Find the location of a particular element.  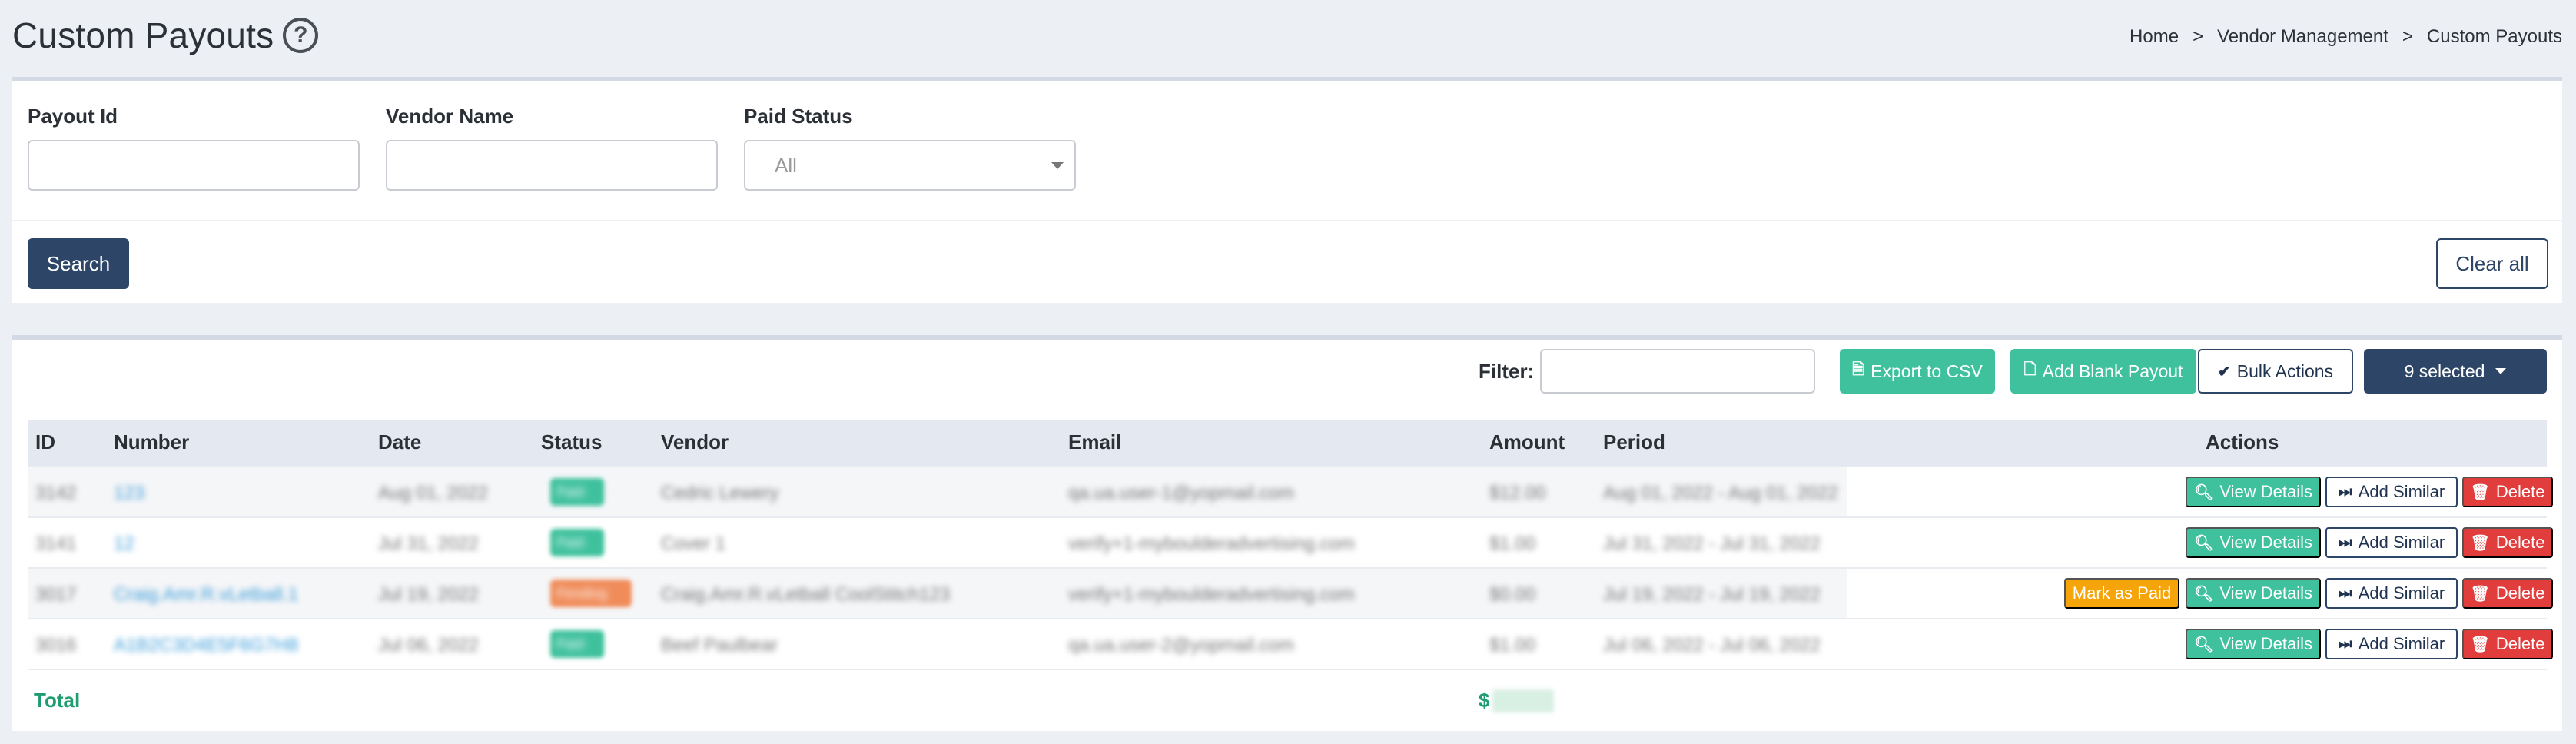

column-amount: Amount is located at coordinates (1527, 442).